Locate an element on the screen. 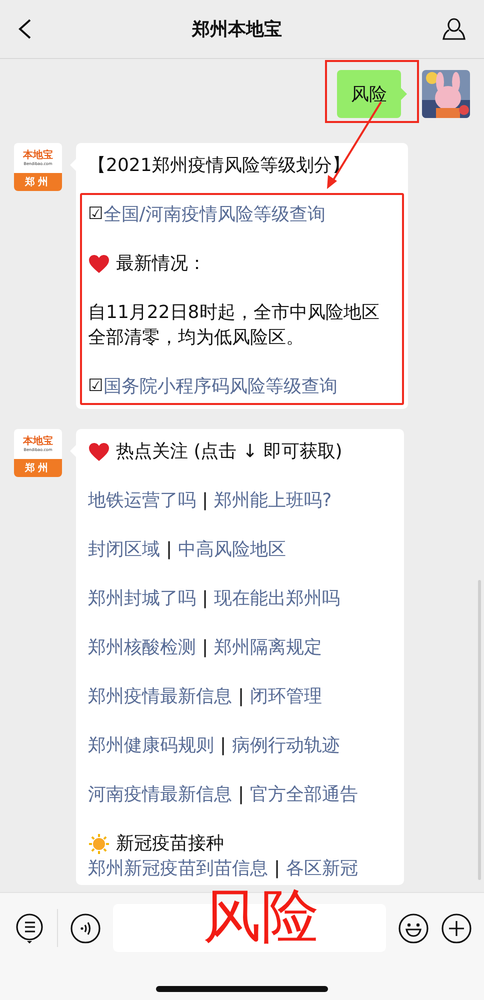 This screenshot has width=484, height=1000. topic-link: 现在能出郑州吗 is located at coordinates (277, 598).